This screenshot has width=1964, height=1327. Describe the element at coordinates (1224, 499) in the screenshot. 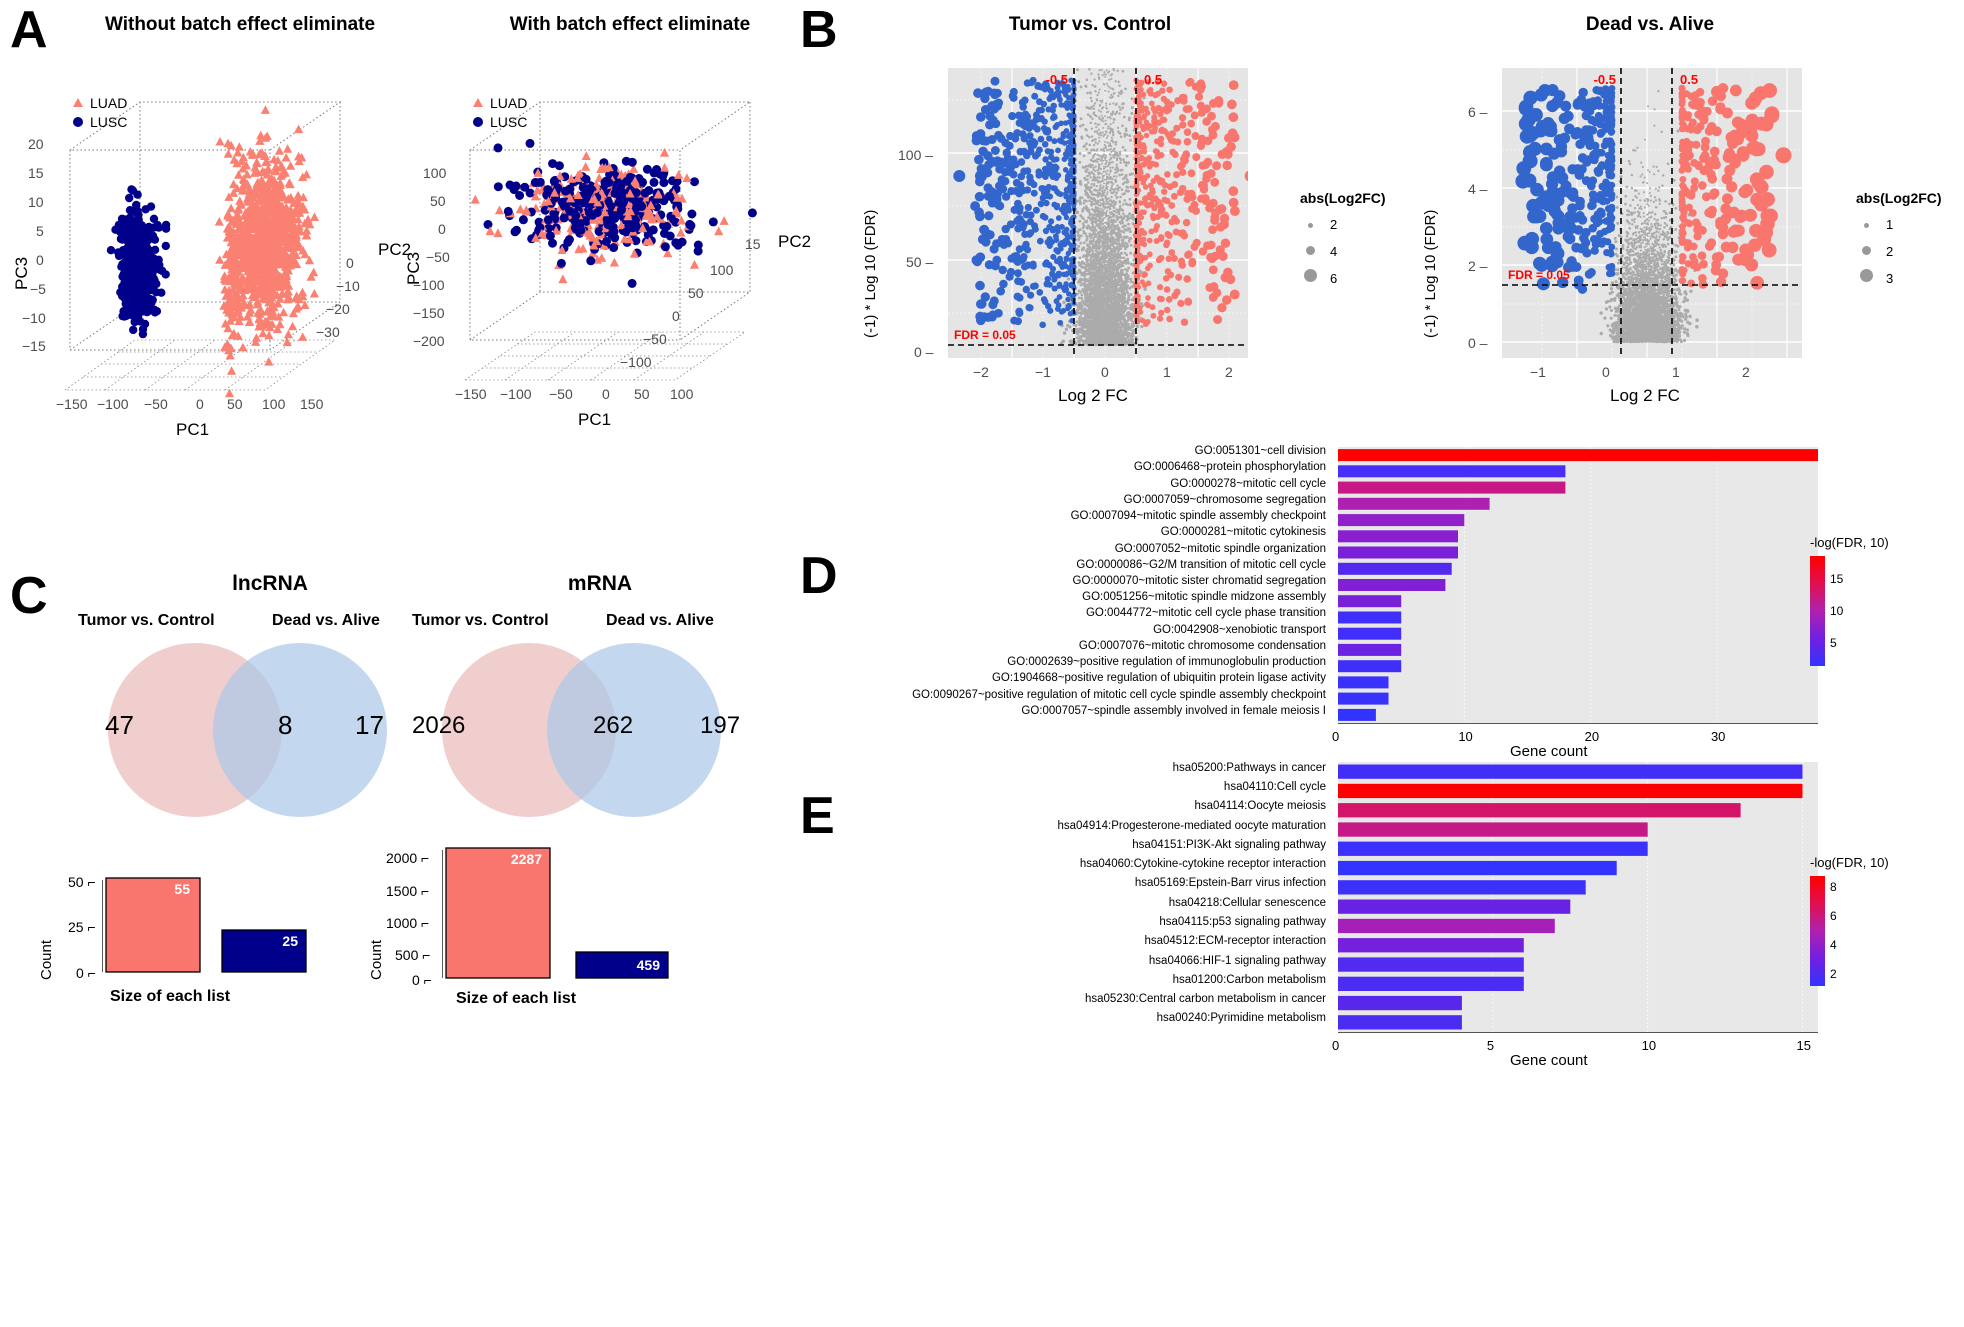

I see `enrichment-term-label: GO:0007059~chromosome segregation` at that location.